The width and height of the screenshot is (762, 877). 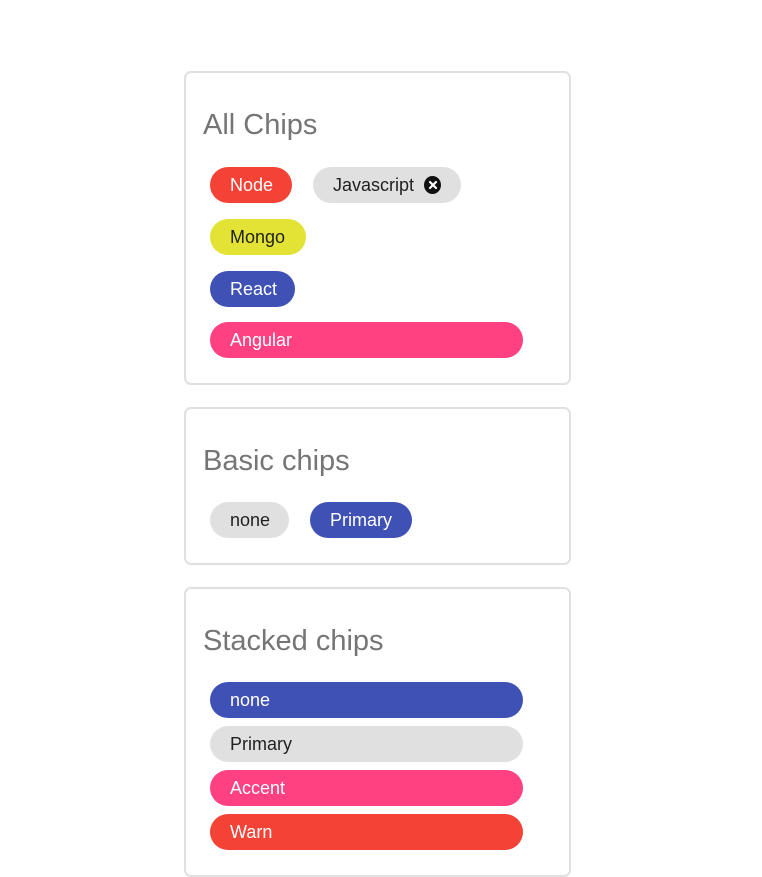 I want to click on chip-label: Angular, so click(x=261, y=340).